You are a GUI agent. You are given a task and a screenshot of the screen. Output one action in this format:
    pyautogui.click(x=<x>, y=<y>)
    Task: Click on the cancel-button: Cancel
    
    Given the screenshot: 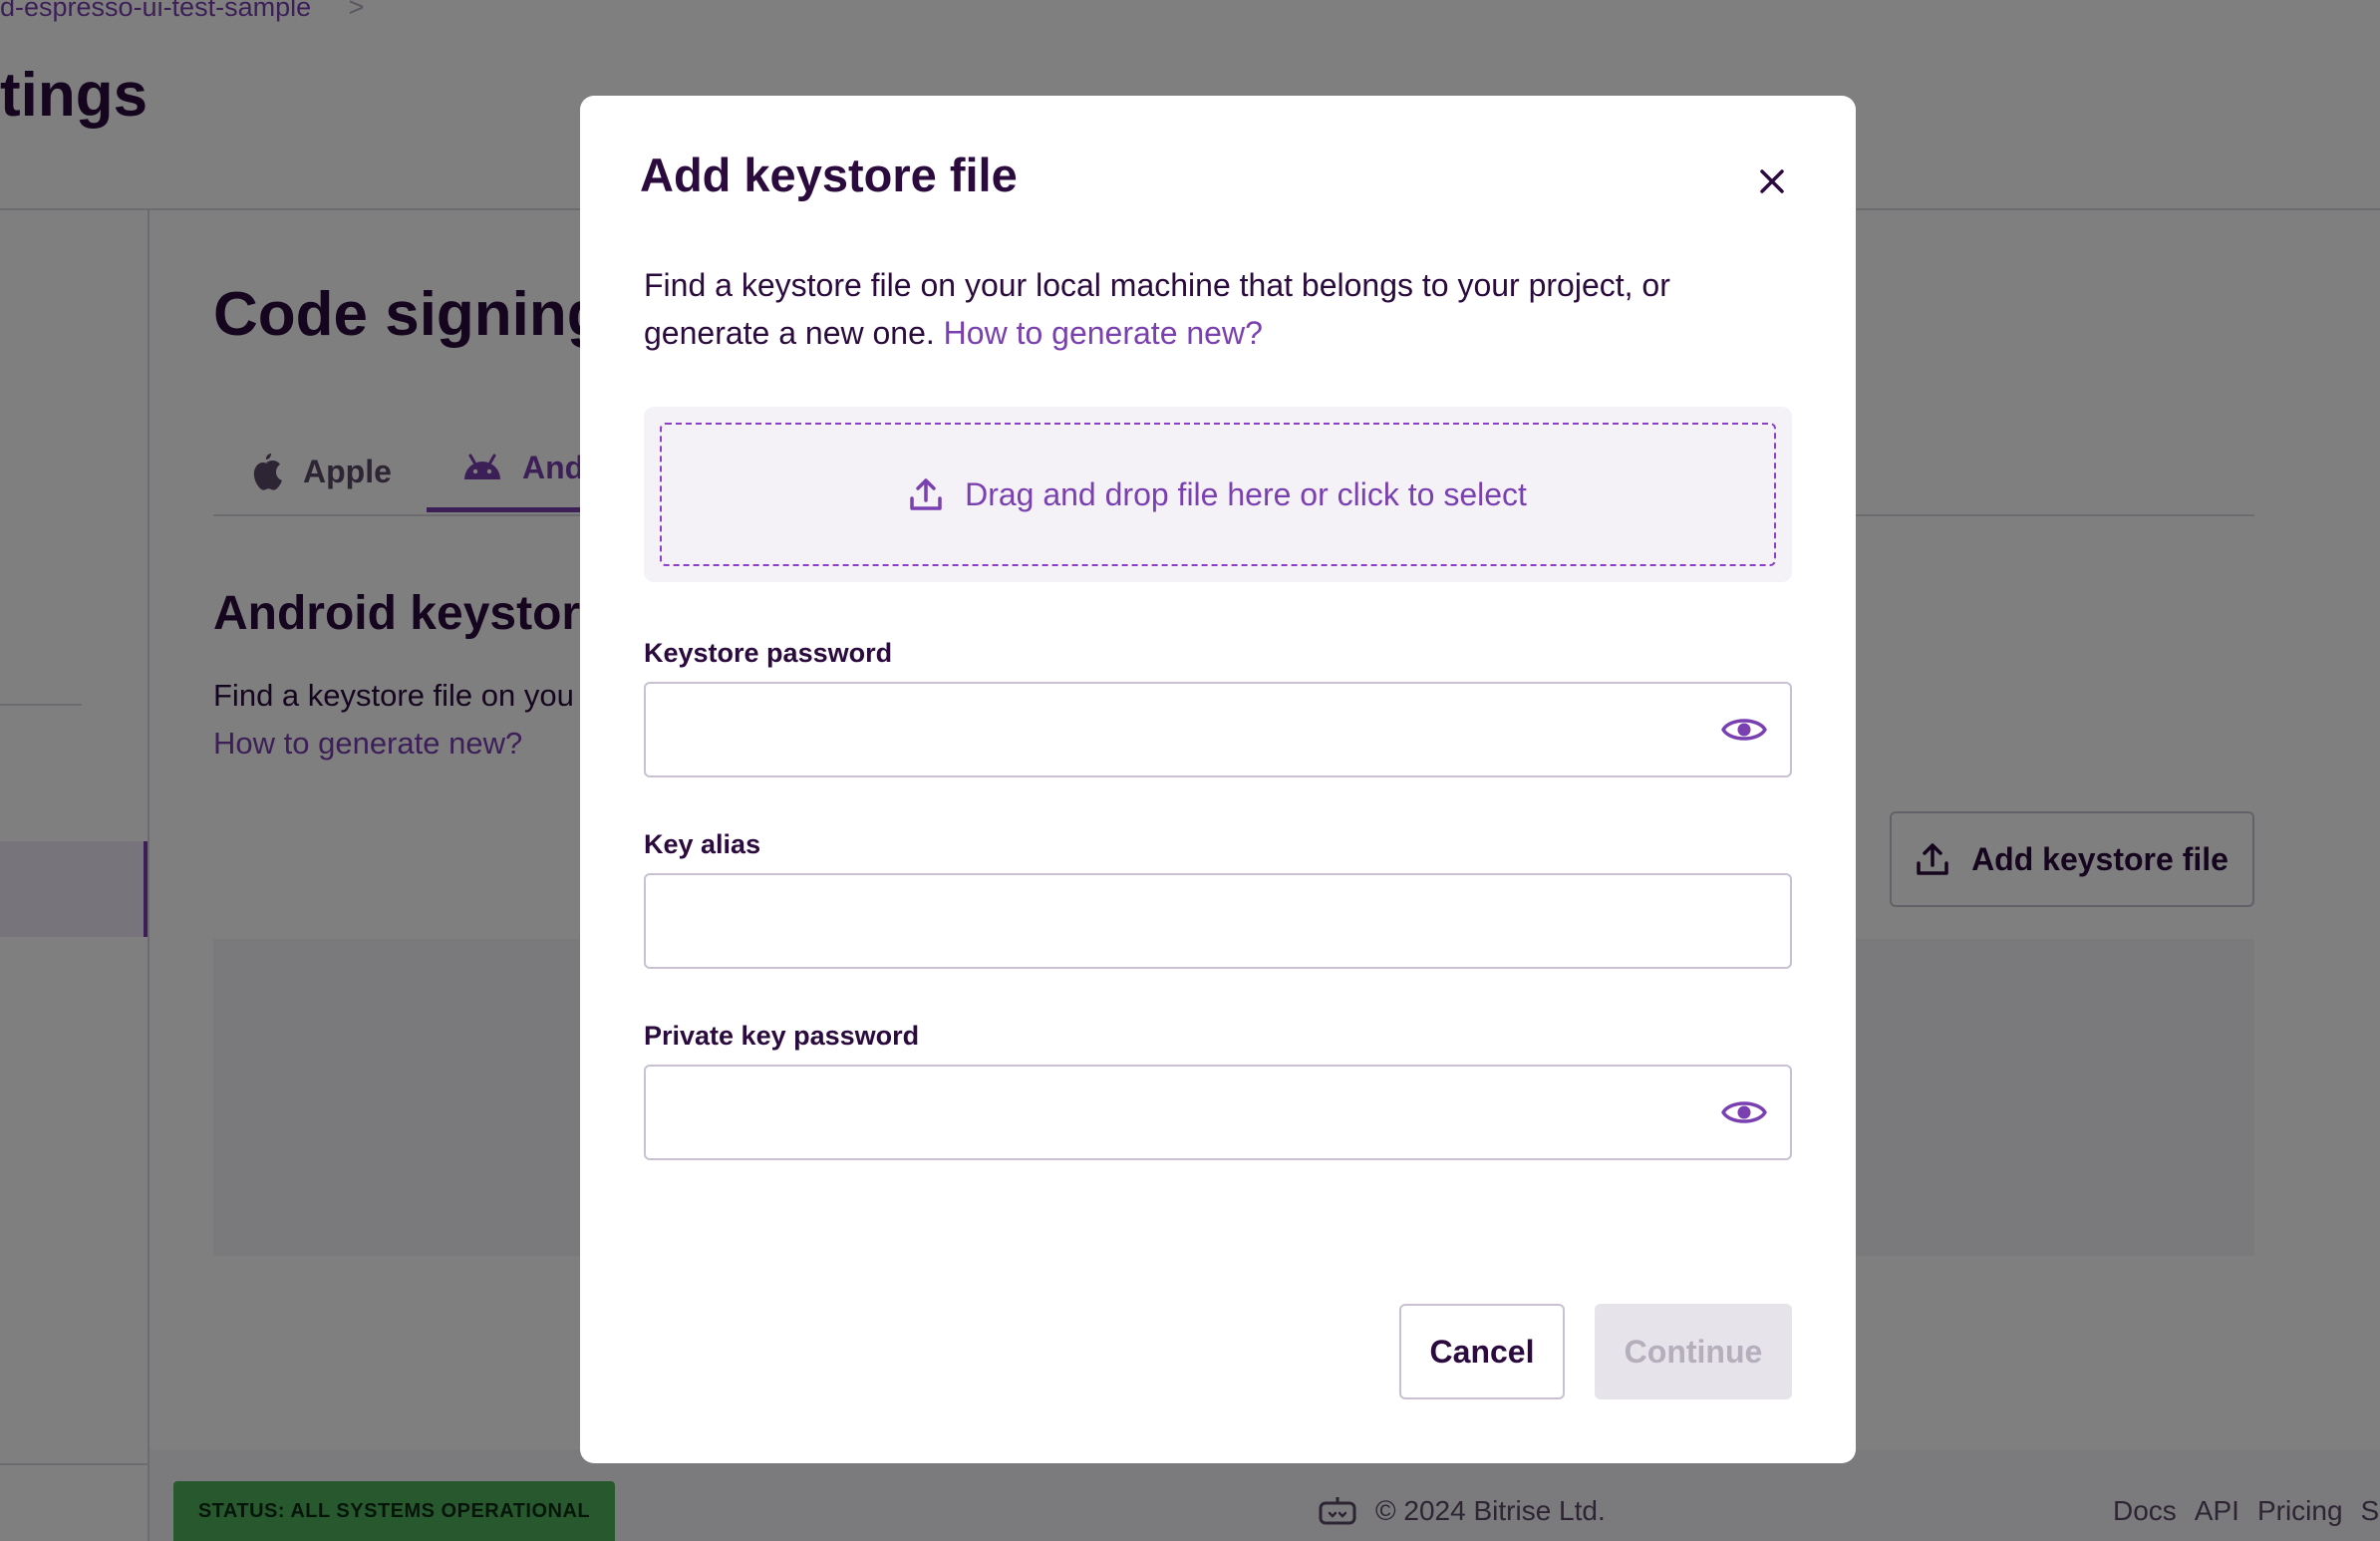 What is the action you would take?
    pyautogui.click(x=1482, y=1351)
    